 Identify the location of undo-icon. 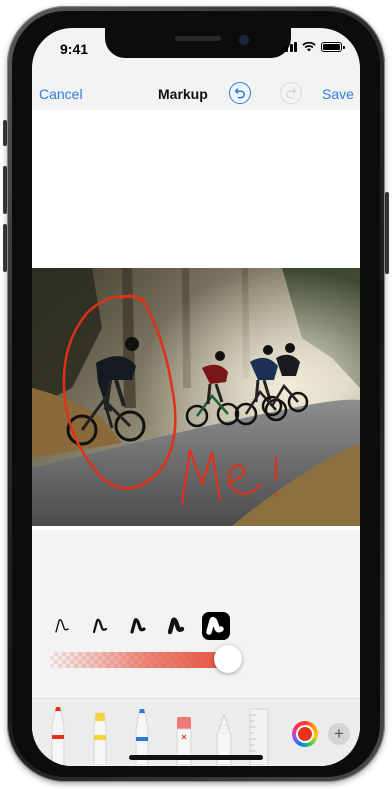
(239, 93).